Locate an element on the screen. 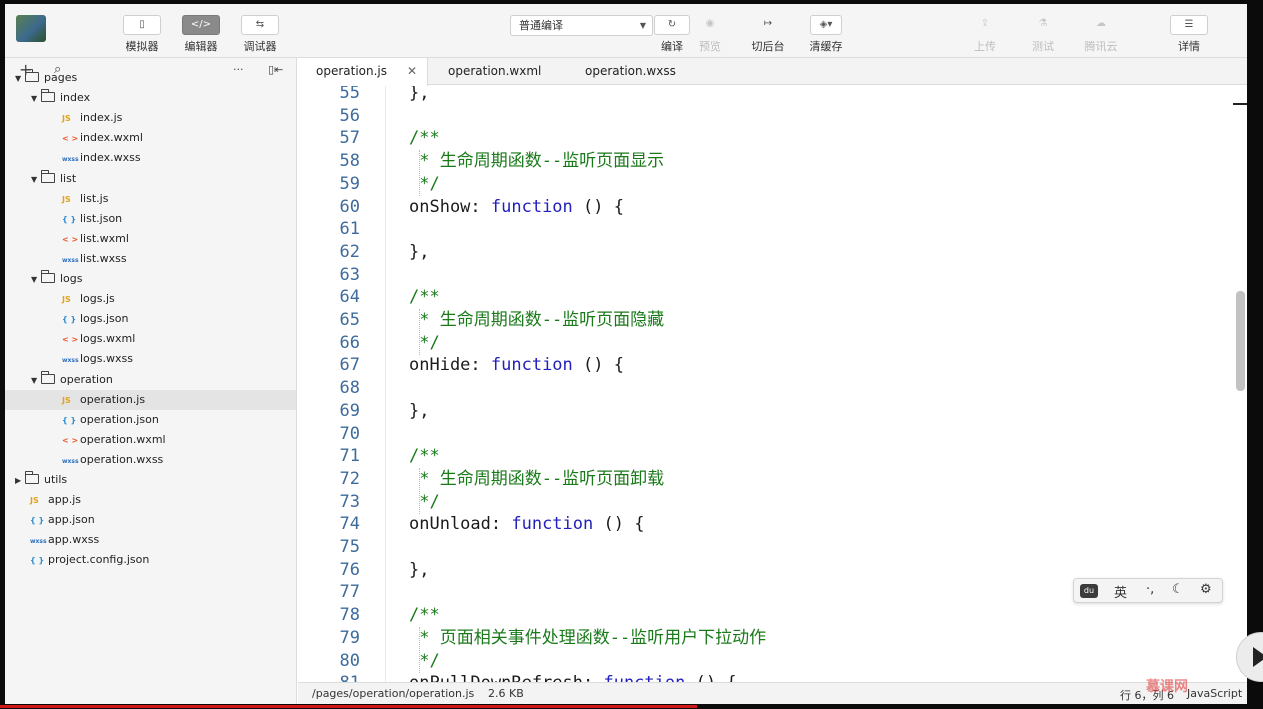 This screenshot has width=1263, height=709. tab-operation-wxss: operation.wxss is located at coordinates (634, 71).